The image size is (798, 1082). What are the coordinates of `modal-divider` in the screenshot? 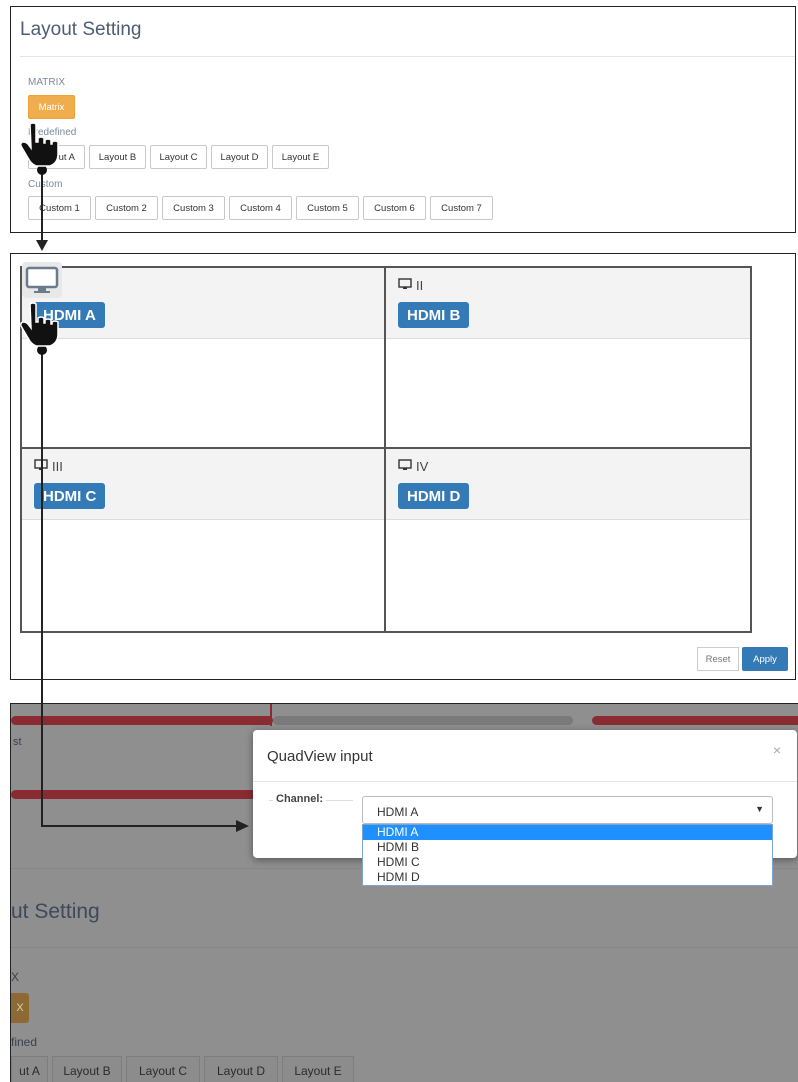 It's located at (525, 781).